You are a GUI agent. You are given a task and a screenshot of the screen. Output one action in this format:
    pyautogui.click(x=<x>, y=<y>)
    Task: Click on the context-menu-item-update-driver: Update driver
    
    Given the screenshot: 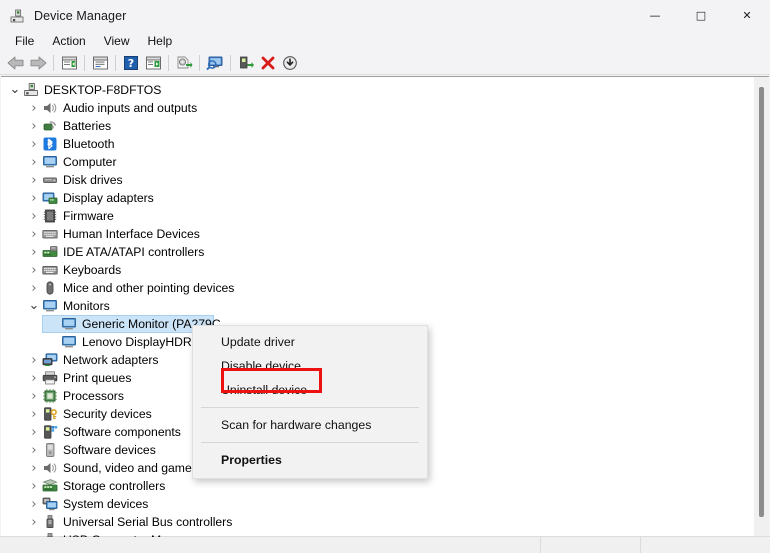 What is the action you would take?
    pyautogui.click(x=310, y=342)
    